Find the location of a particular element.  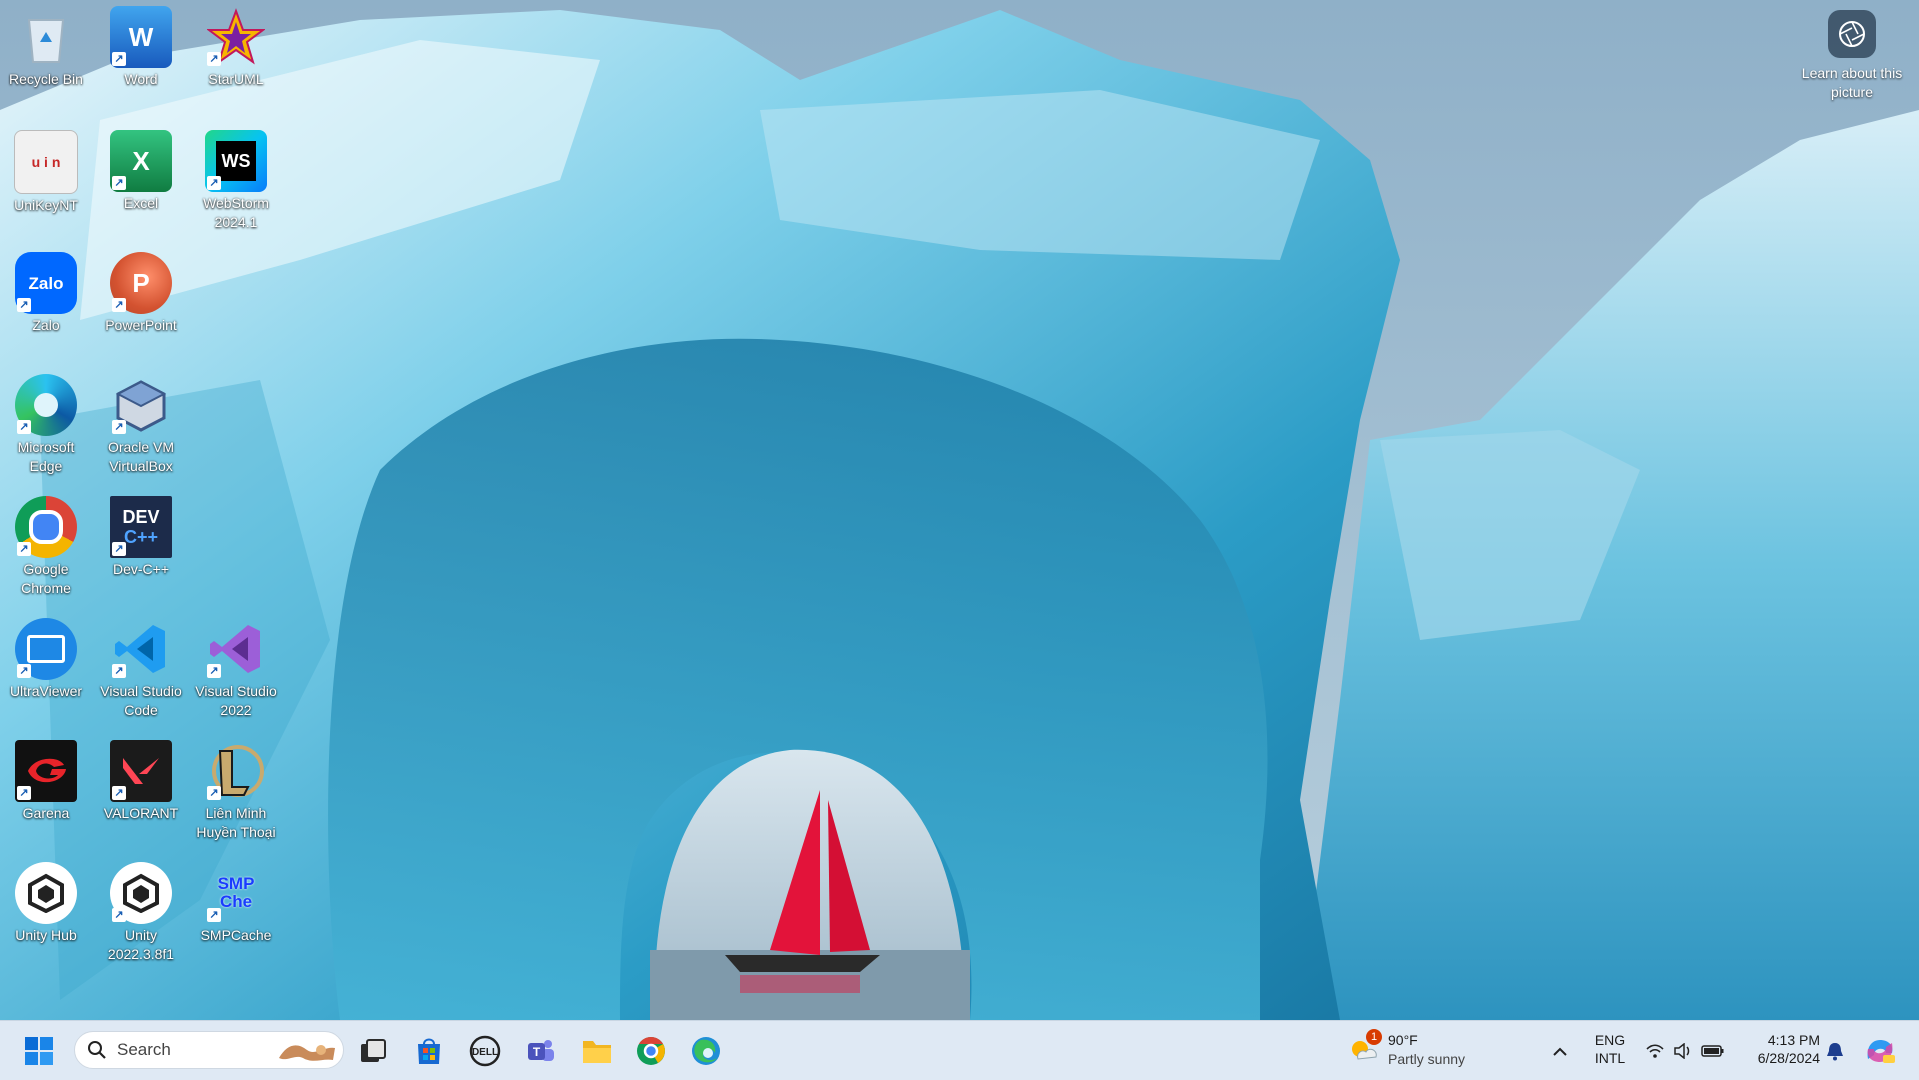

desktop-icon-unikey: u i n UniKeyNT is located at coordinates (46, 172).